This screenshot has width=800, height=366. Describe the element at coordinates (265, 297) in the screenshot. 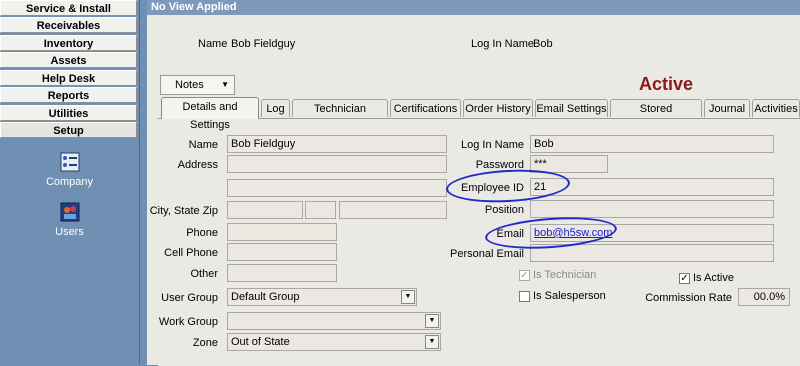

I see `user-group-value: Default Group` at that location.